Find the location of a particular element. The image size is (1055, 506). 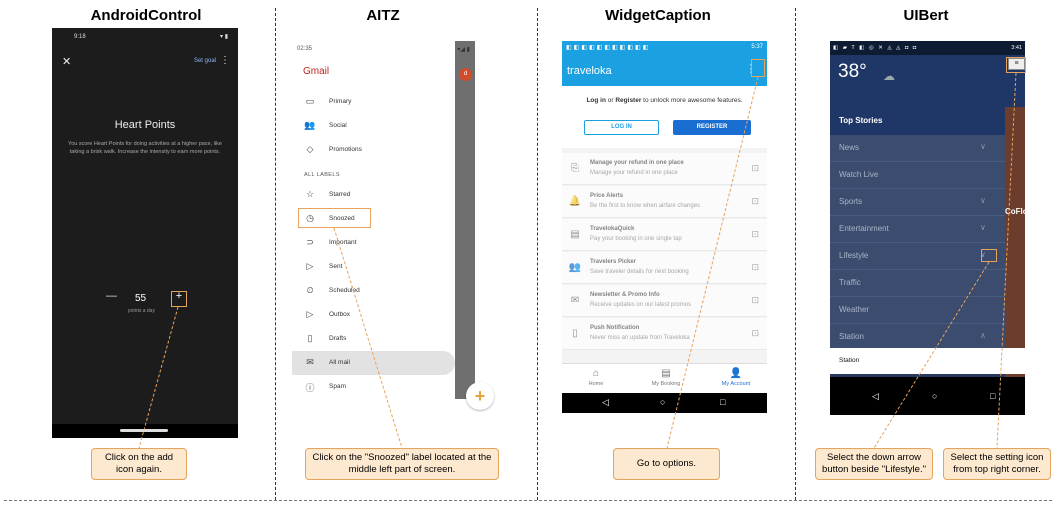

row-title: Manage your refund in one place is located at coordinates (637, 163).